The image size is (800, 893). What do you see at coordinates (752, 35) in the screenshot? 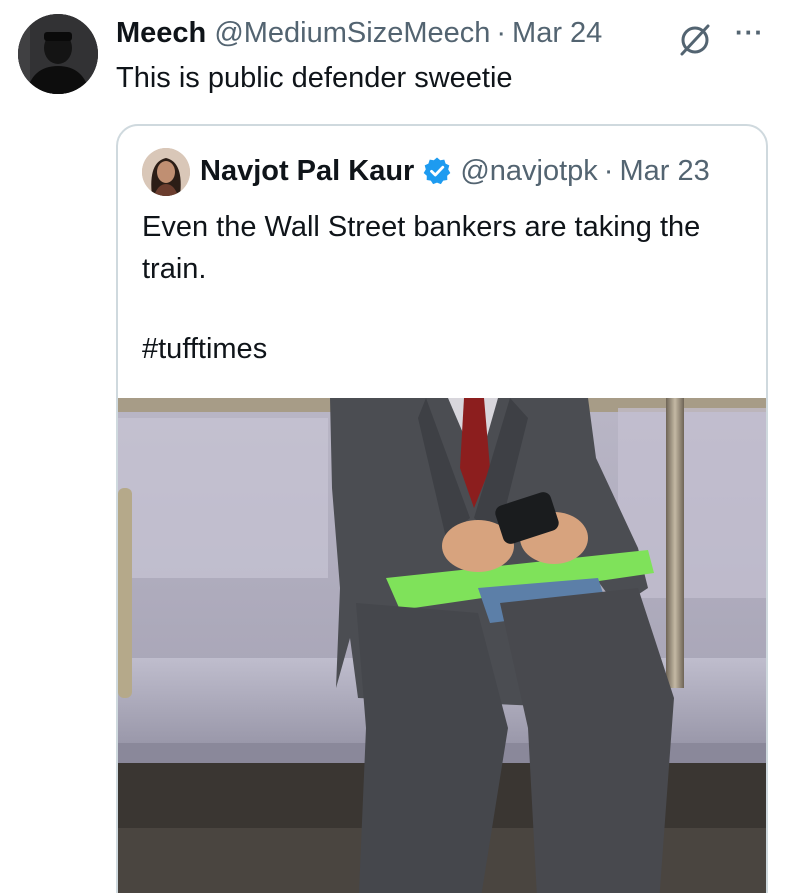
I see `more-options-icon: ···` at bounding box center [752, 35].